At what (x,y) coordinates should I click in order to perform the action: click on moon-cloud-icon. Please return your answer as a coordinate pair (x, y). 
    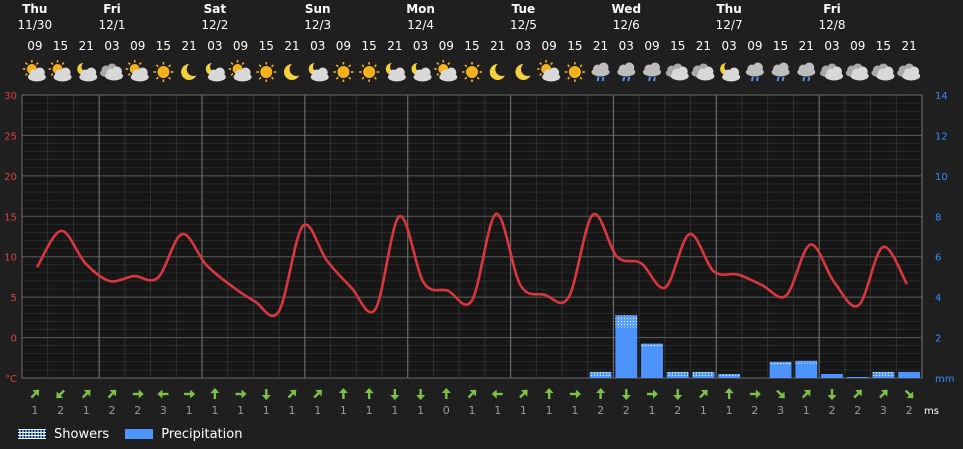
    Looking at the image, I should click on (395, 71).